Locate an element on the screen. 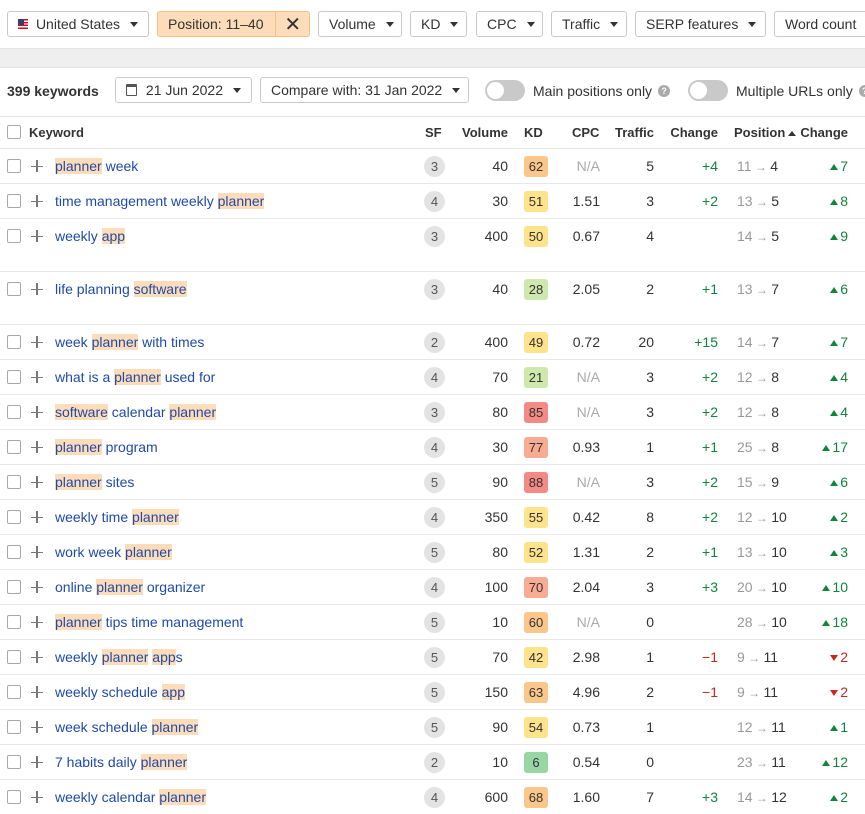  keyword-link: weekly time planner is located at coordinates (117, 517).